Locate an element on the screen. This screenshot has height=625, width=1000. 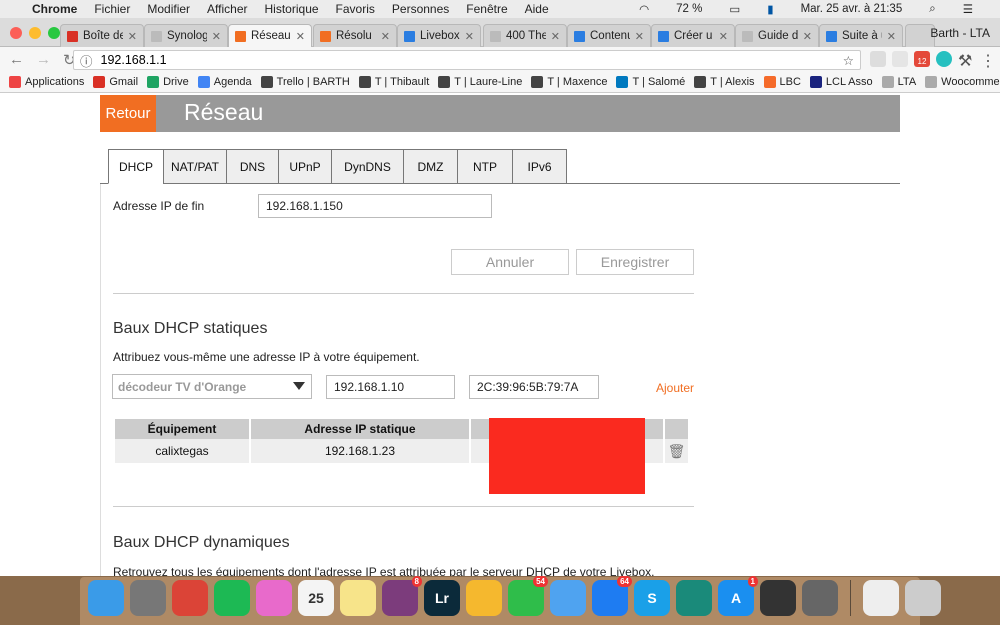
cancel-button: Annuler is located at coordinates (510, 262).